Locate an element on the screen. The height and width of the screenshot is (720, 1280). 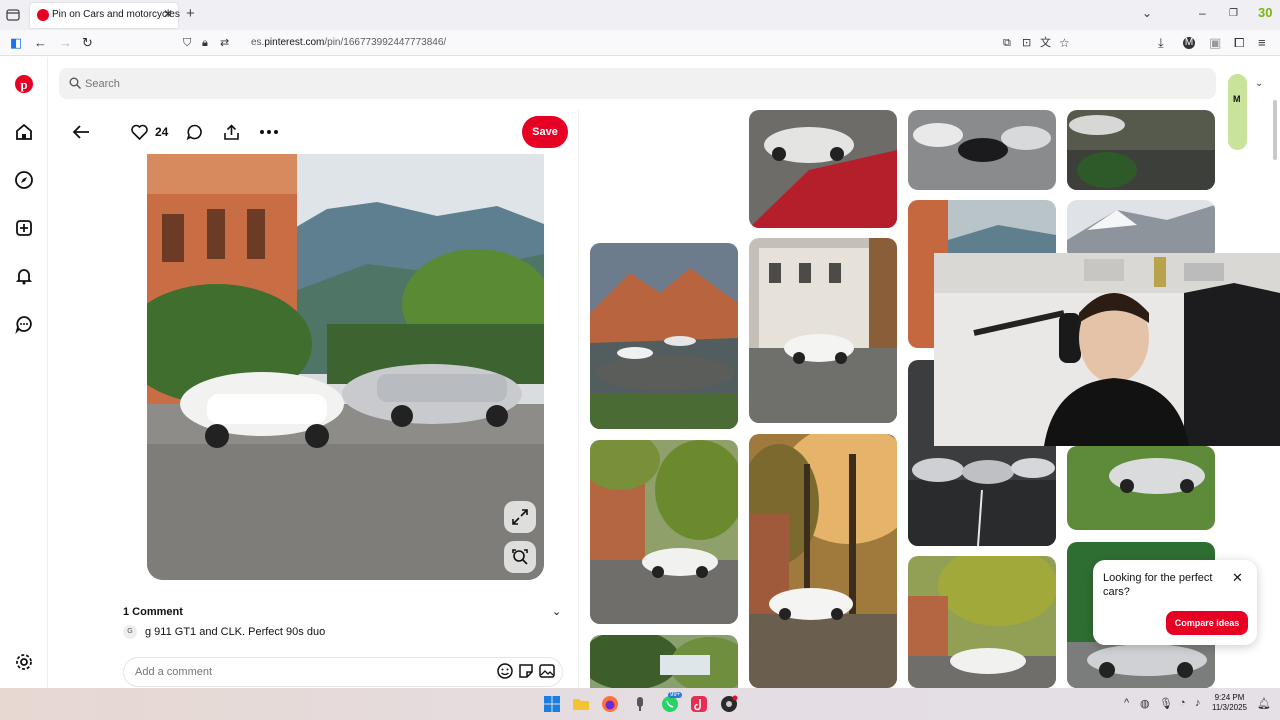
minimize-icon: – is located at coordinates (1202, 13).